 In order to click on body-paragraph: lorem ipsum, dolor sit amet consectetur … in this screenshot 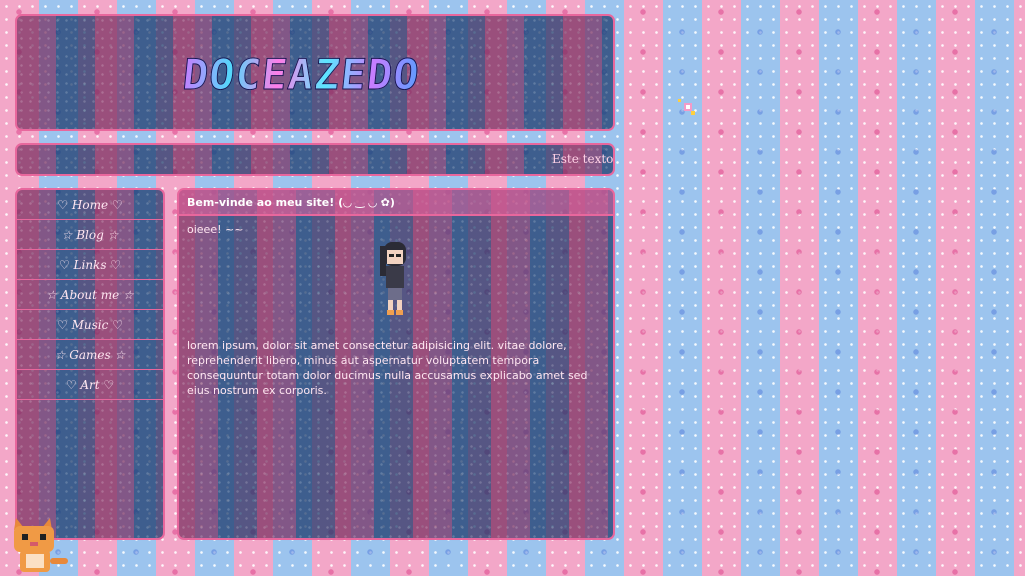, I will do `click(387, 368)`.